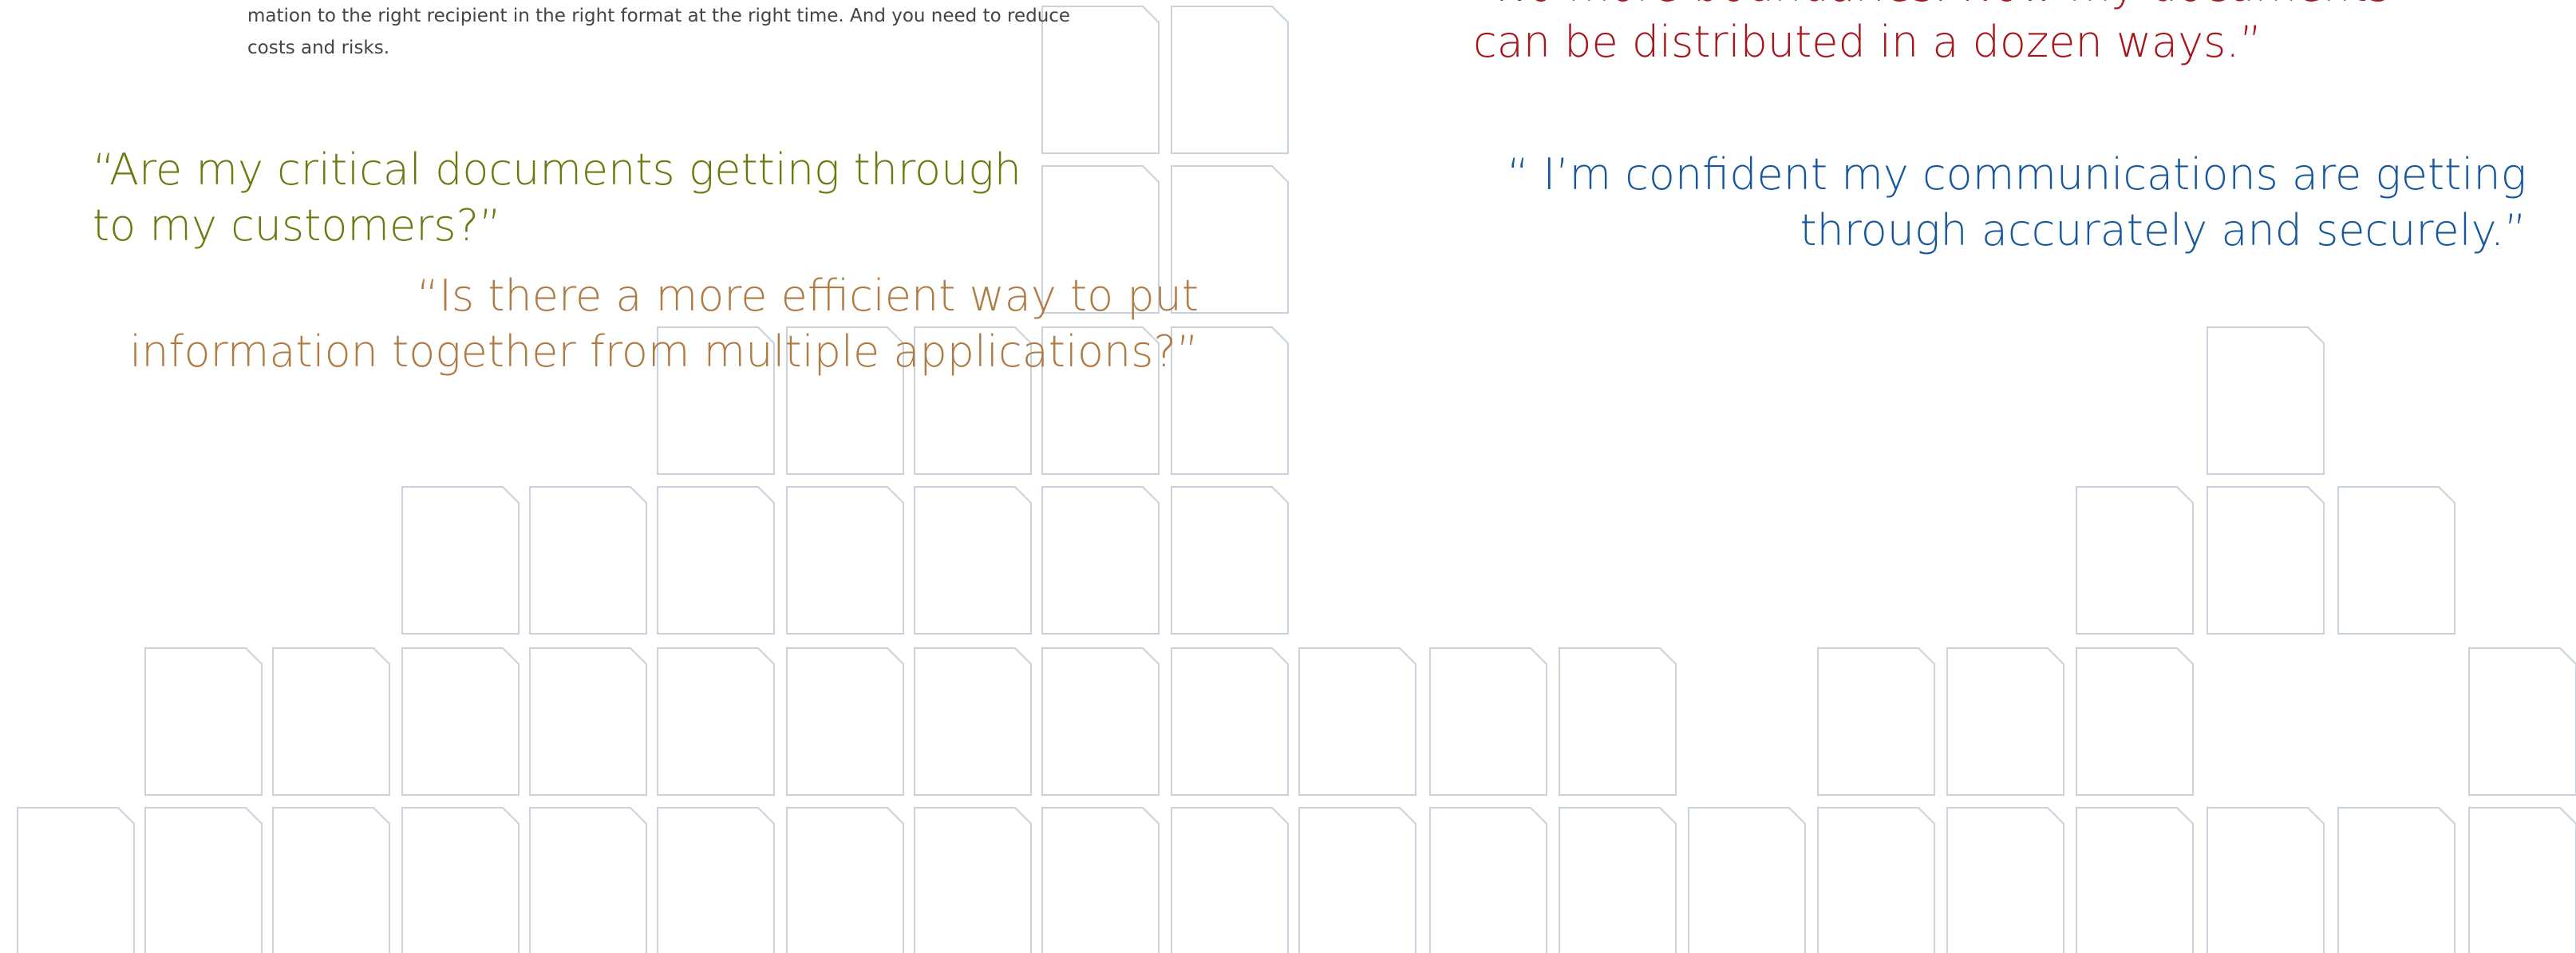 This screenshot has height=953, width=2576. What do you see at coordinates (318, 48) in the screenshot?
I see `intro-paragraph-line: costs and risks.` at bounding box center [318, 48].